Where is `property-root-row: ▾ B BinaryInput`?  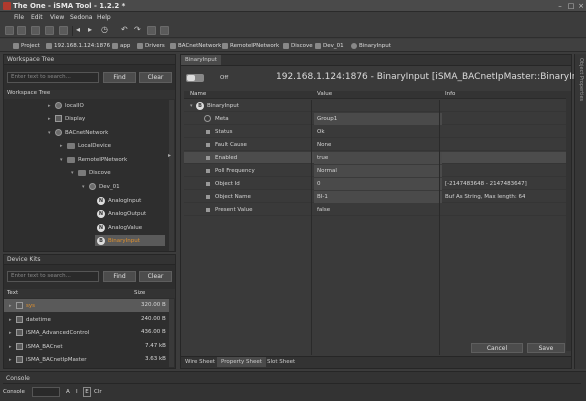
property-root-row: ▾ B BinaryInput is located at coordinates (375, 106).